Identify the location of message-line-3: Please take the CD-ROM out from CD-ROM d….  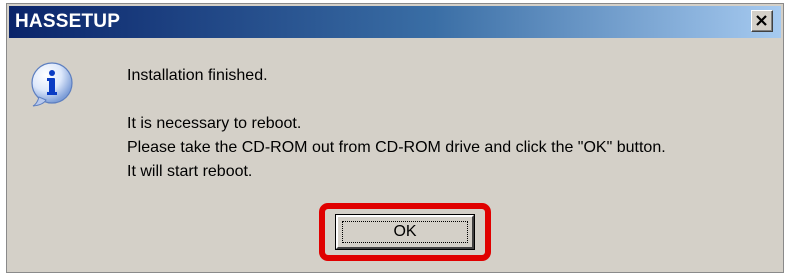
(396, 147).